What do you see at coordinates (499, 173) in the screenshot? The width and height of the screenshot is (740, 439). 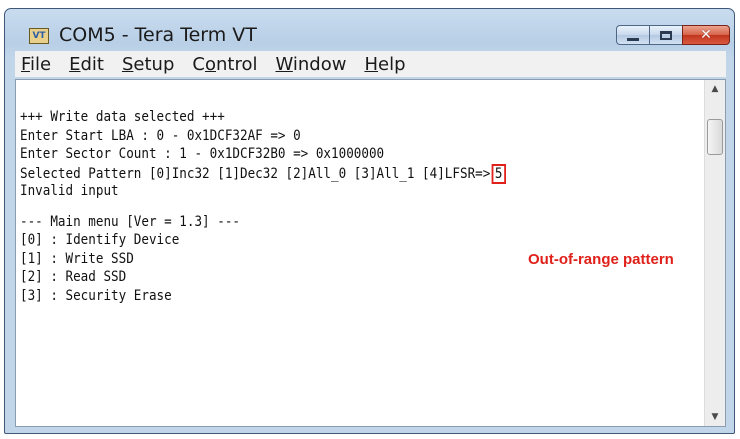 I see `entered-value-highlight: 5` at bounding box center [499, 173].